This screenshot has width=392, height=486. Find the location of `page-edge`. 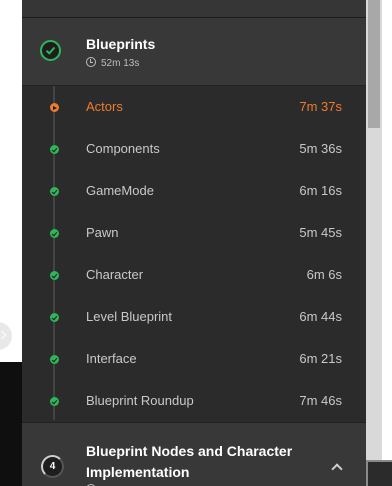

page-edge is located at coordinates (387, 243).